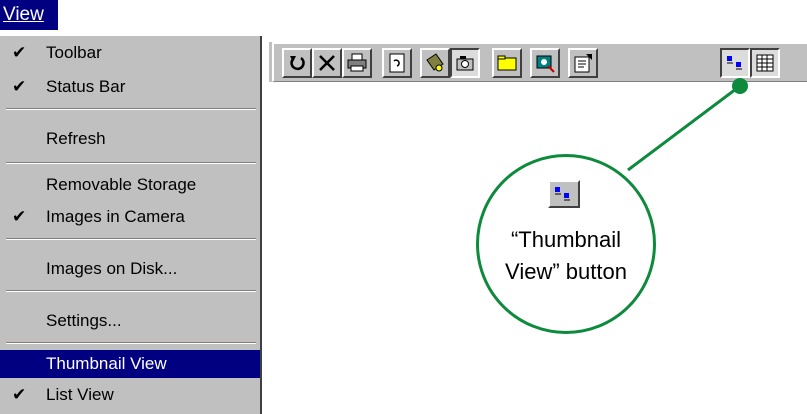 This screenshot has height=414, width=807. Describe the element at coordinates (566, 239) in the screenshot. I see `callout-caption-line1: “Thumbnail` at that location.